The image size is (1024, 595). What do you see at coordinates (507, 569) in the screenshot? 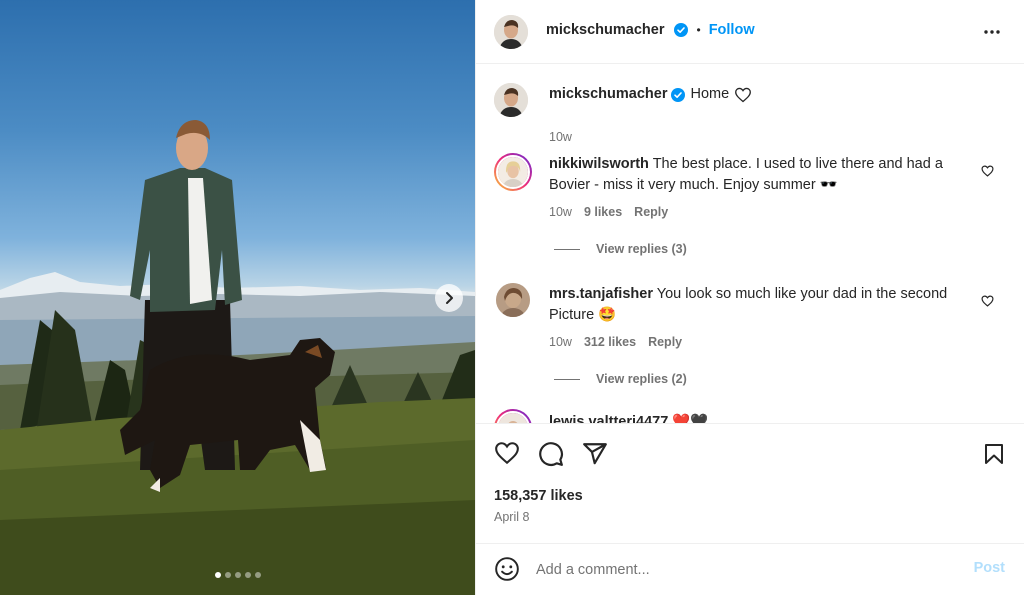
I see `emoji-smile-icon` at bounding box center [507, 569].